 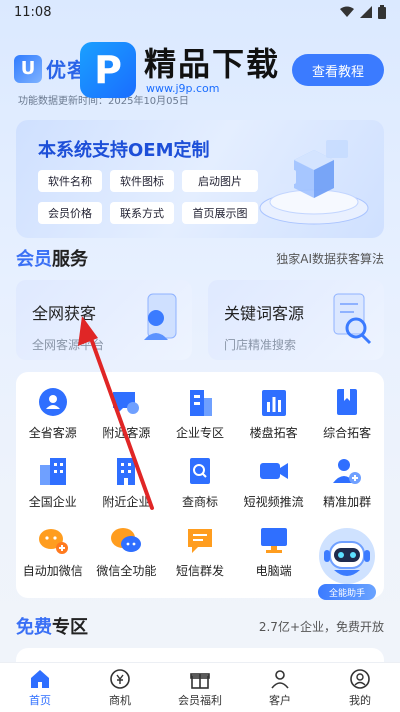 What do you see at coordinates (160, 316) in the screenshot?
I see `user-phone-icon` at bounding box center [160, 316].